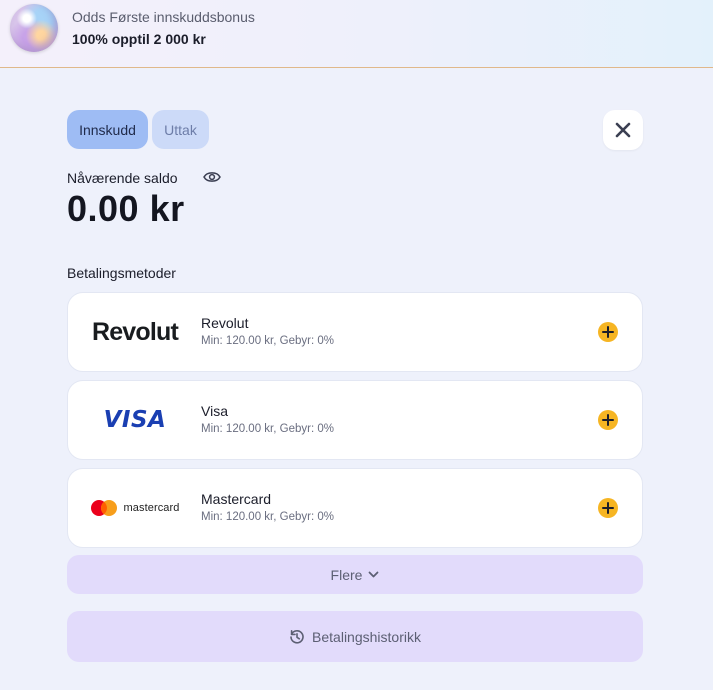 Image resolution: width=713 pixels, height=690 pixels. I want to click on close-icon, so click(623, 130).